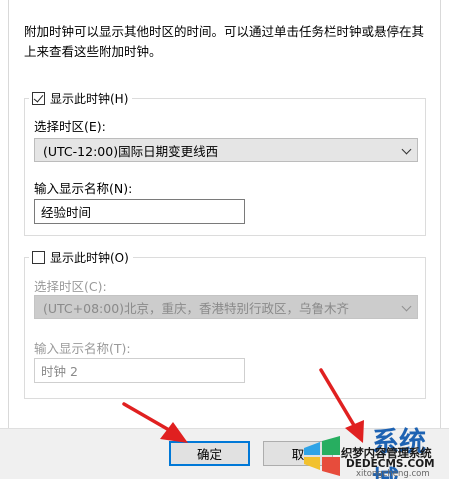 Image resolution: width=449 pixels, height=479 pixels. Describe the element at coordinates (243, 405) in the screenshot. I see `annotation-arrows` at that location.